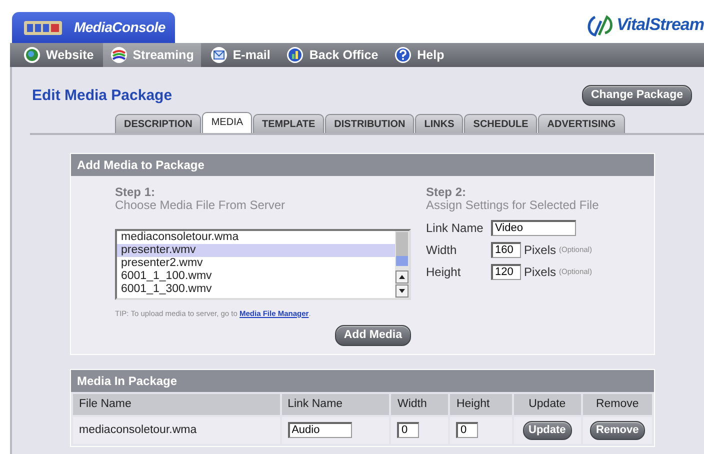  I want to click on nav-tab: Website, so click(58, 55).